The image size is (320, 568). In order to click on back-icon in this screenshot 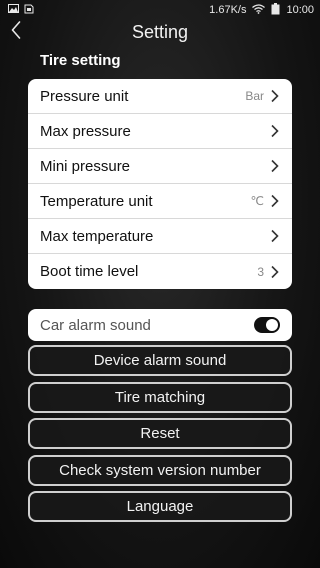, I will do `click(16, 32)`.